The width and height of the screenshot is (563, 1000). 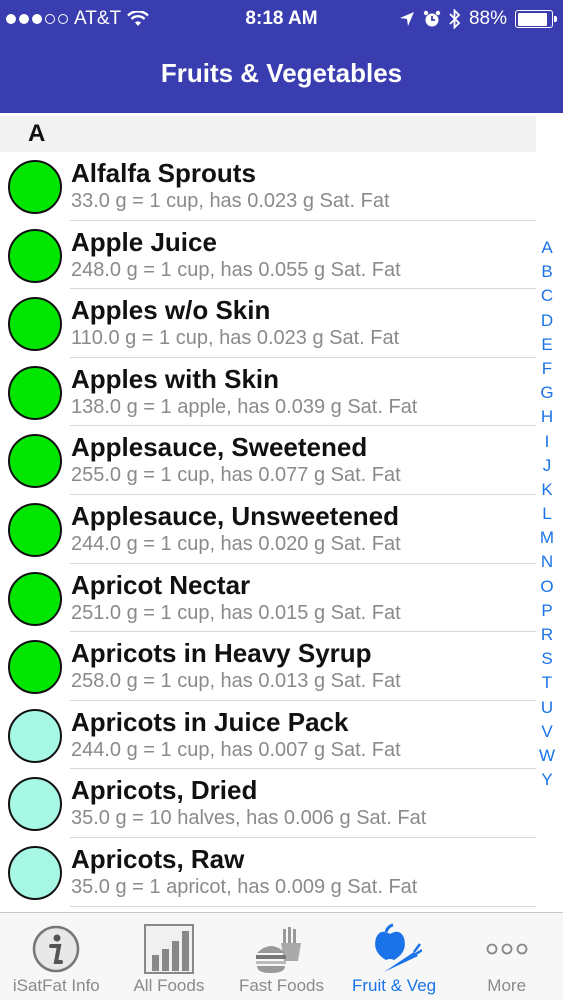 I want to click on index-letter: K, so click(x=546, y=490).